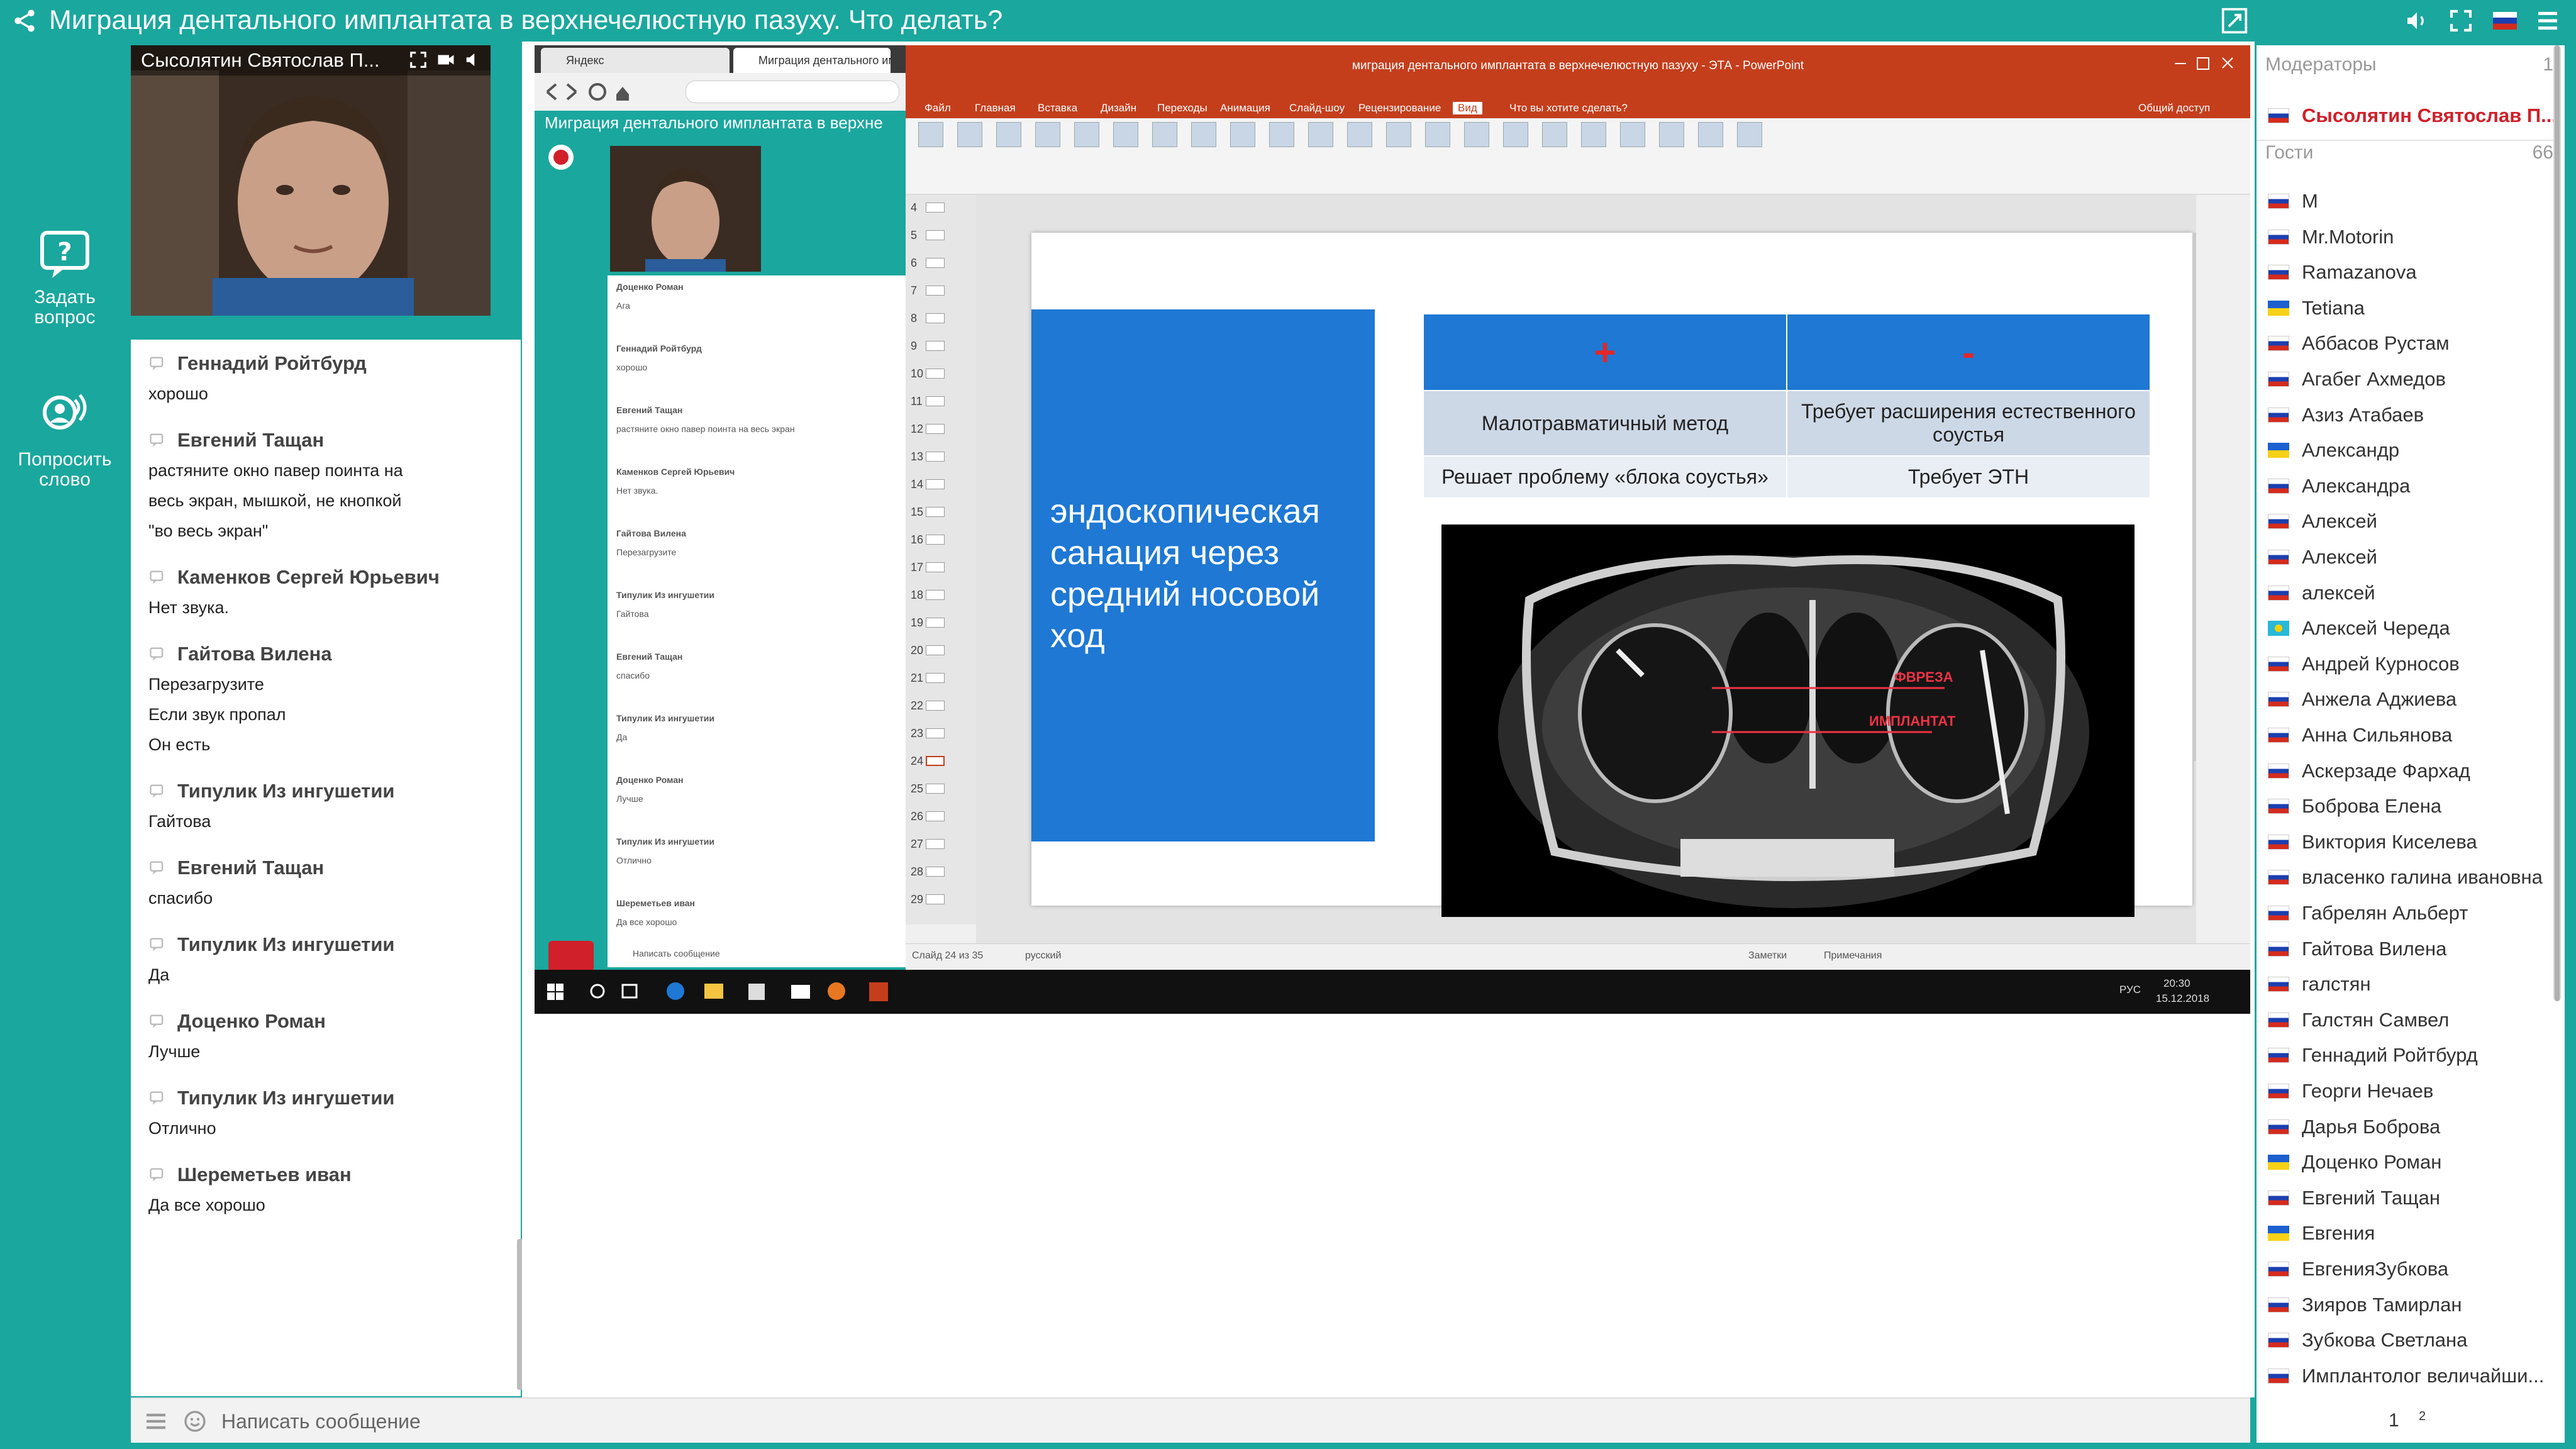  Describe the element at coordinates (2394, 1420) in the screenshot. I see `page-current: 1` at that location.